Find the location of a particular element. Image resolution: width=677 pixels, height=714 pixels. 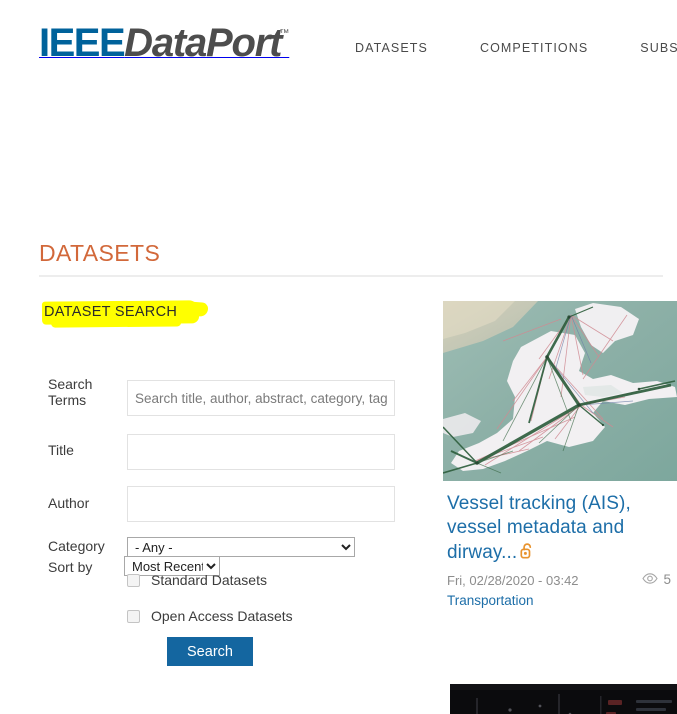

dataset-search-heading-wrap: DATASET SEARCH is located at coordinates (225, 315).